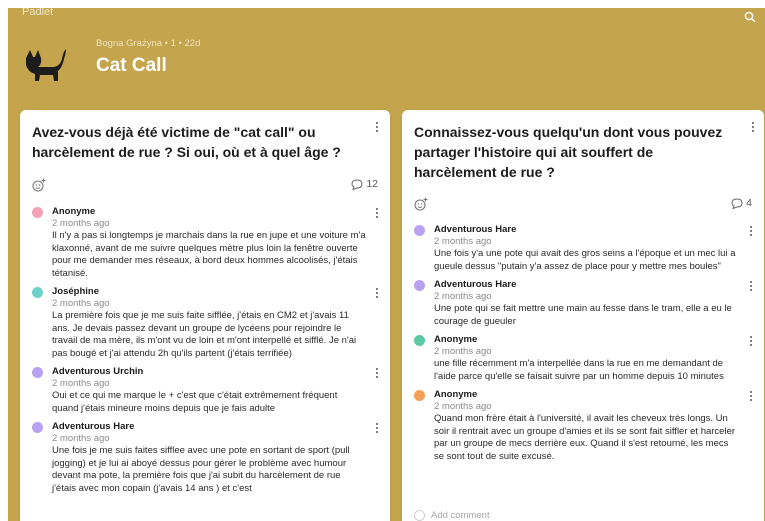 This screenshot has height=521, width=765. I want to click on user-avatar-placeholder, so click(419, 515).